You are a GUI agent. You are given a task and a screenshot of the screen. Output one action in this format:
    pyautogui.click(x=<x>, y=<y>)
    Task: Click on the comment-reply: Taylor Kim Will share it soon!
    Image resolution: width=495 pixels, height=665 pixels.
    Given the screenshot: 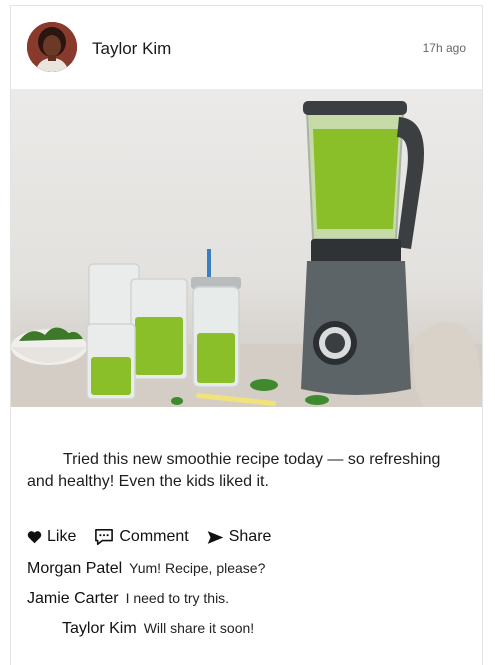 What is the action you would take?
    pyautogui.click(x=247, y=635)
    